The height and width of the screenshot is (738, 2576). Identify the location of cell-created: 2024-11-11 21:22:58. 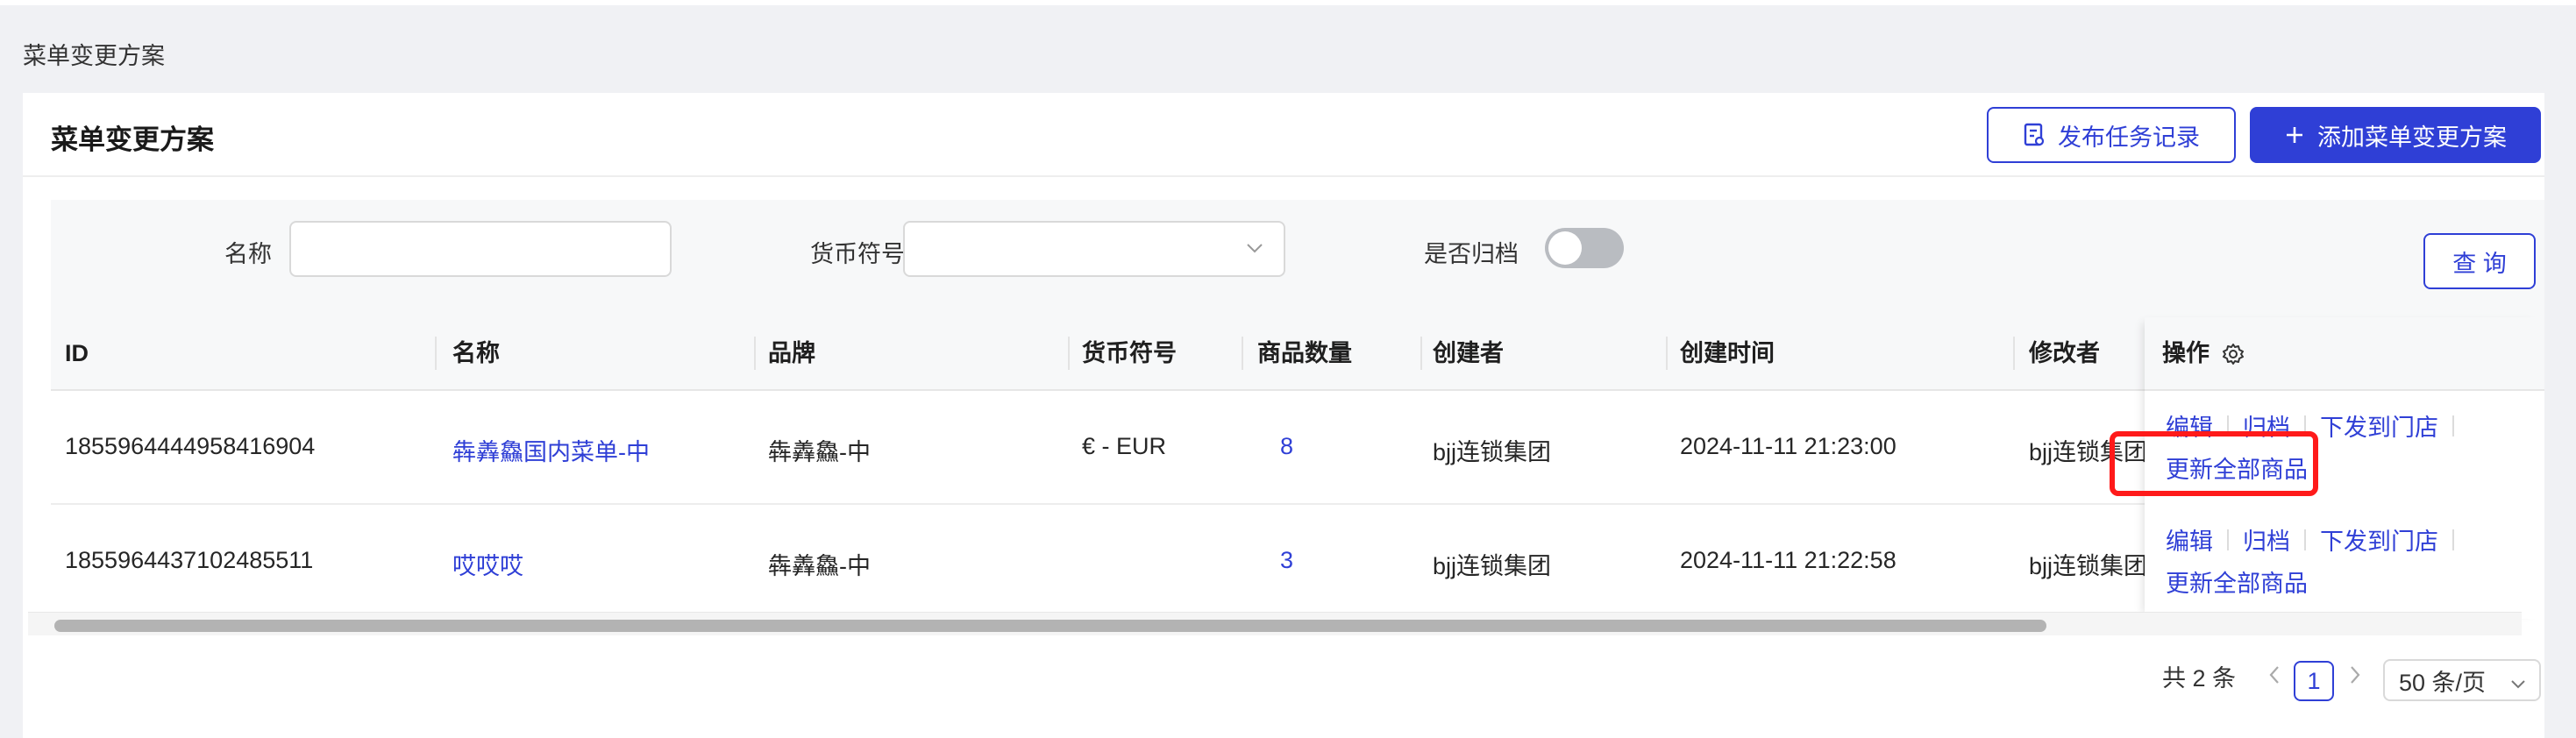
(1788, 560).